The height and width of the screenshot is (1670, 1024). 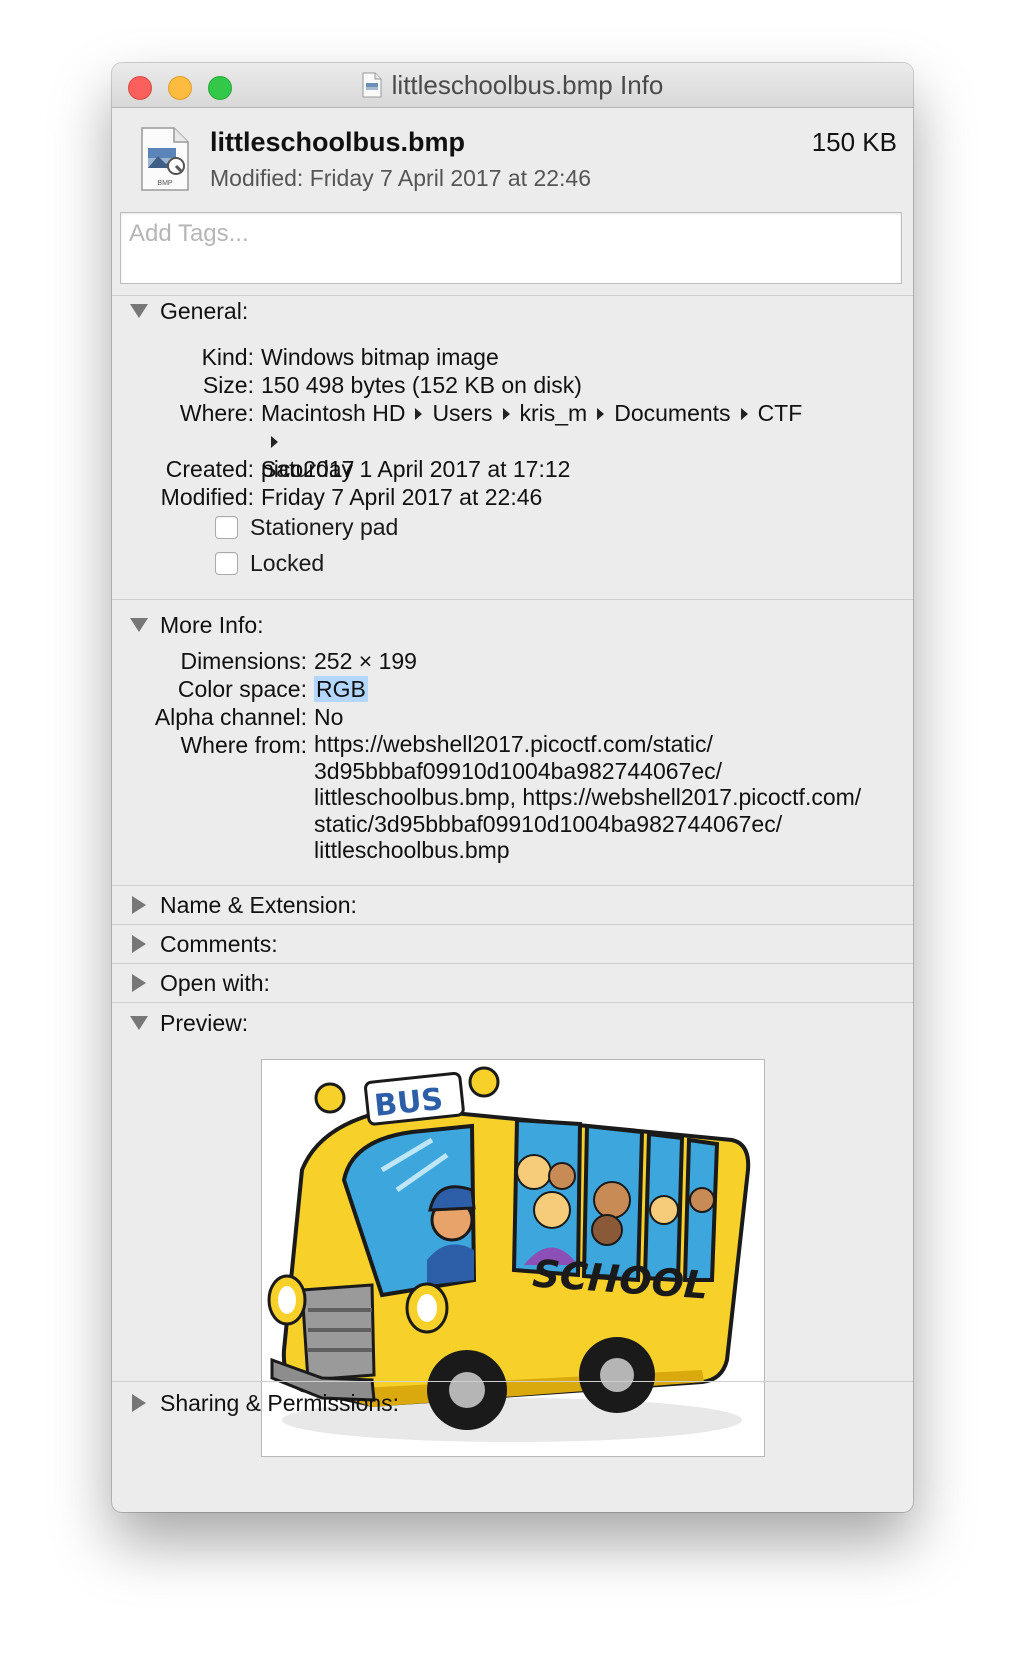 I want to click on path-segment: Macintosh HD, so click(x=333, y=413).